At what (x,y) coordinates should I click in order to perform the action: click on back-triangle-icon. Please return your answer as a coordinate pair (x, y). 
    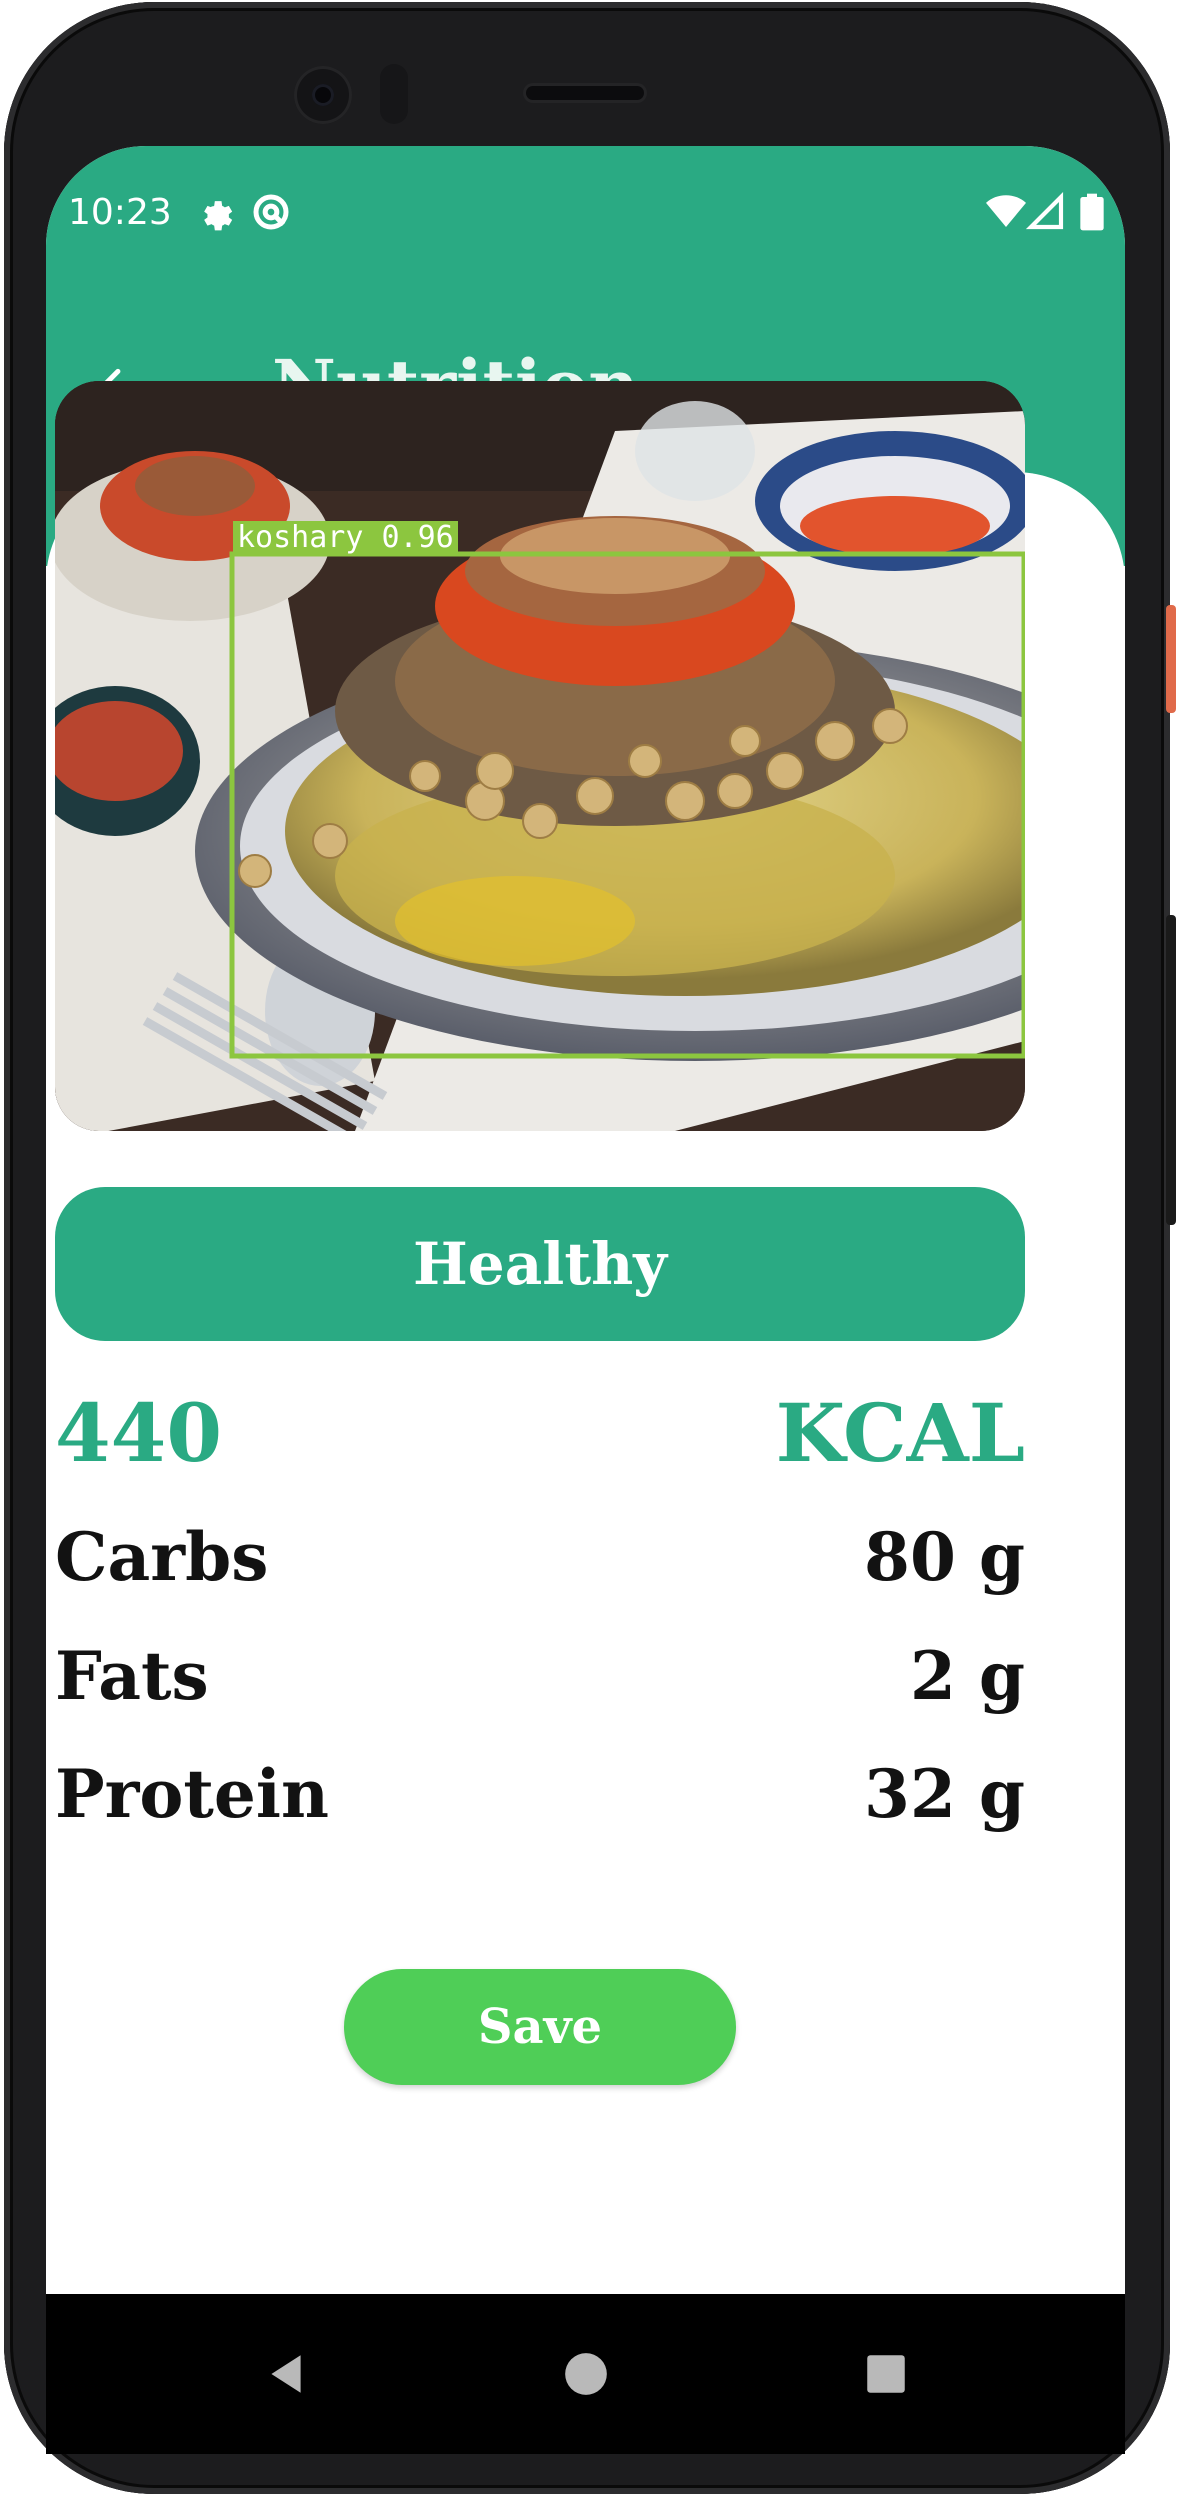
    Looking at the image, I should click on (286, 2374).